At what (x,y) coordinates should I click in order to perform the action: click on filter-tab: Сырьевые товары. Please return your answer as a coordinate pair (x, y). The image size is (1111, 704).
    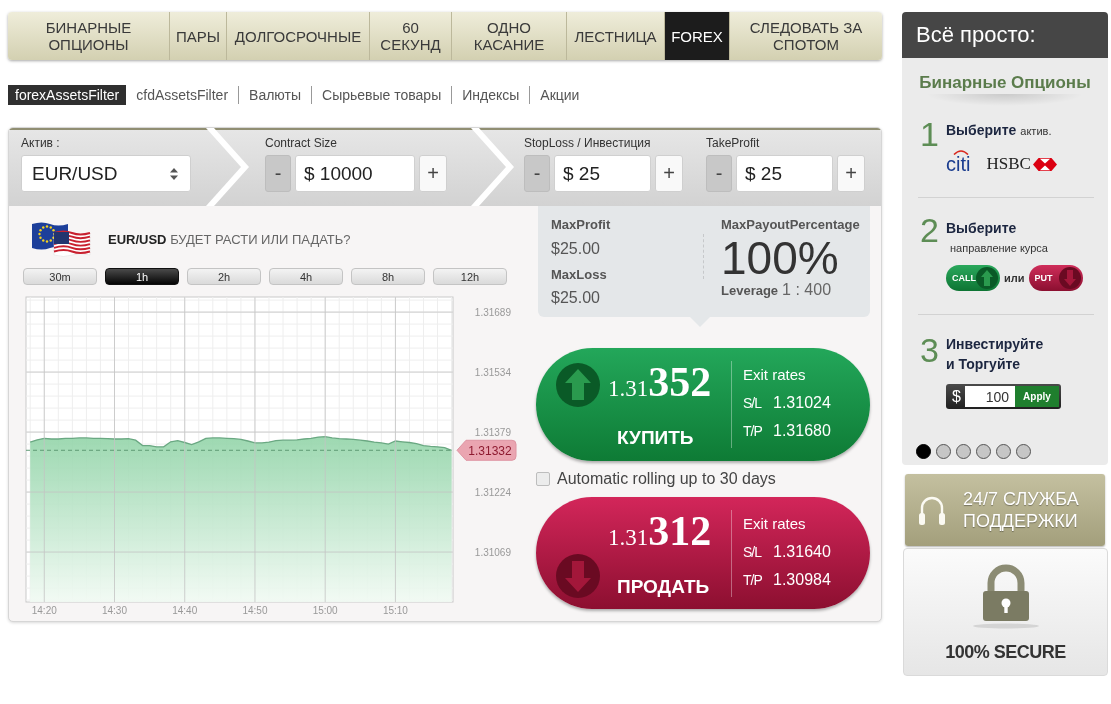
    Looking at the image, I should click on (381, 95).